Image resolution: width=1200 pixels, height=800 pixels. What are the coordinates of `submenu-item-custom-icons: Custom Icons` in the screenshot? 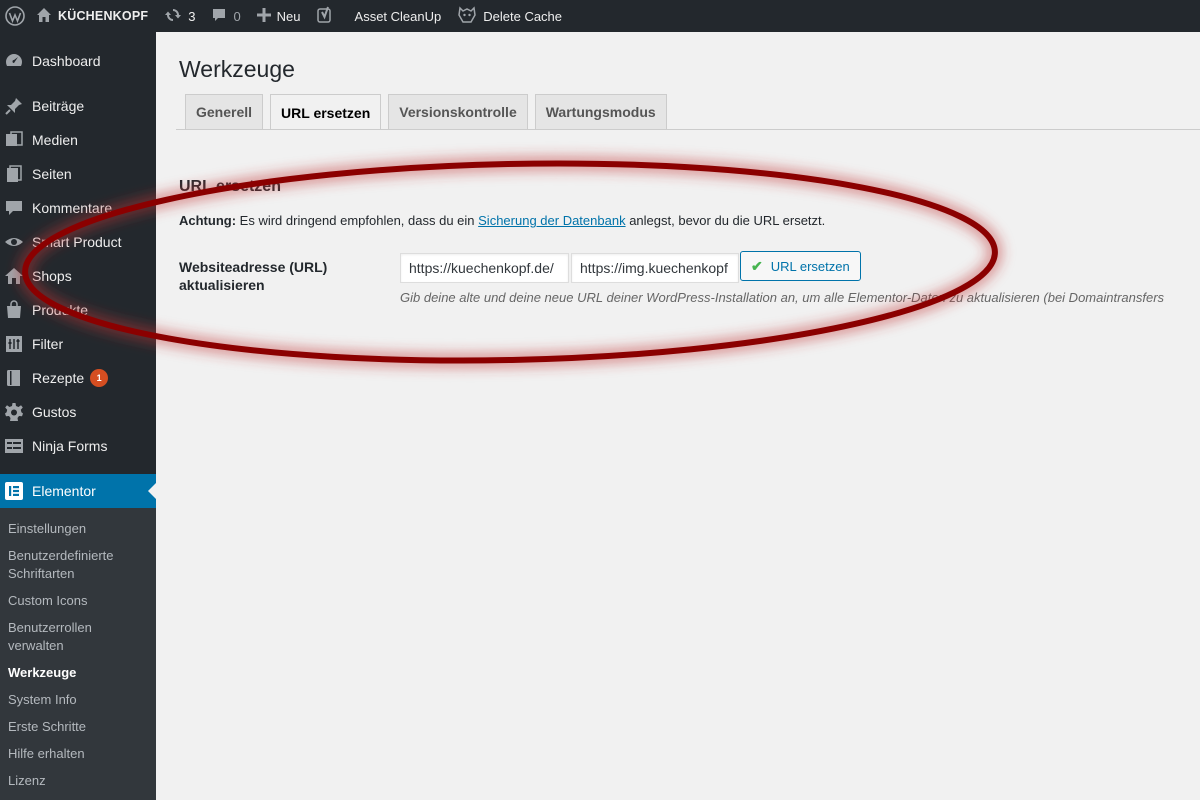 It's located at (78, 601).